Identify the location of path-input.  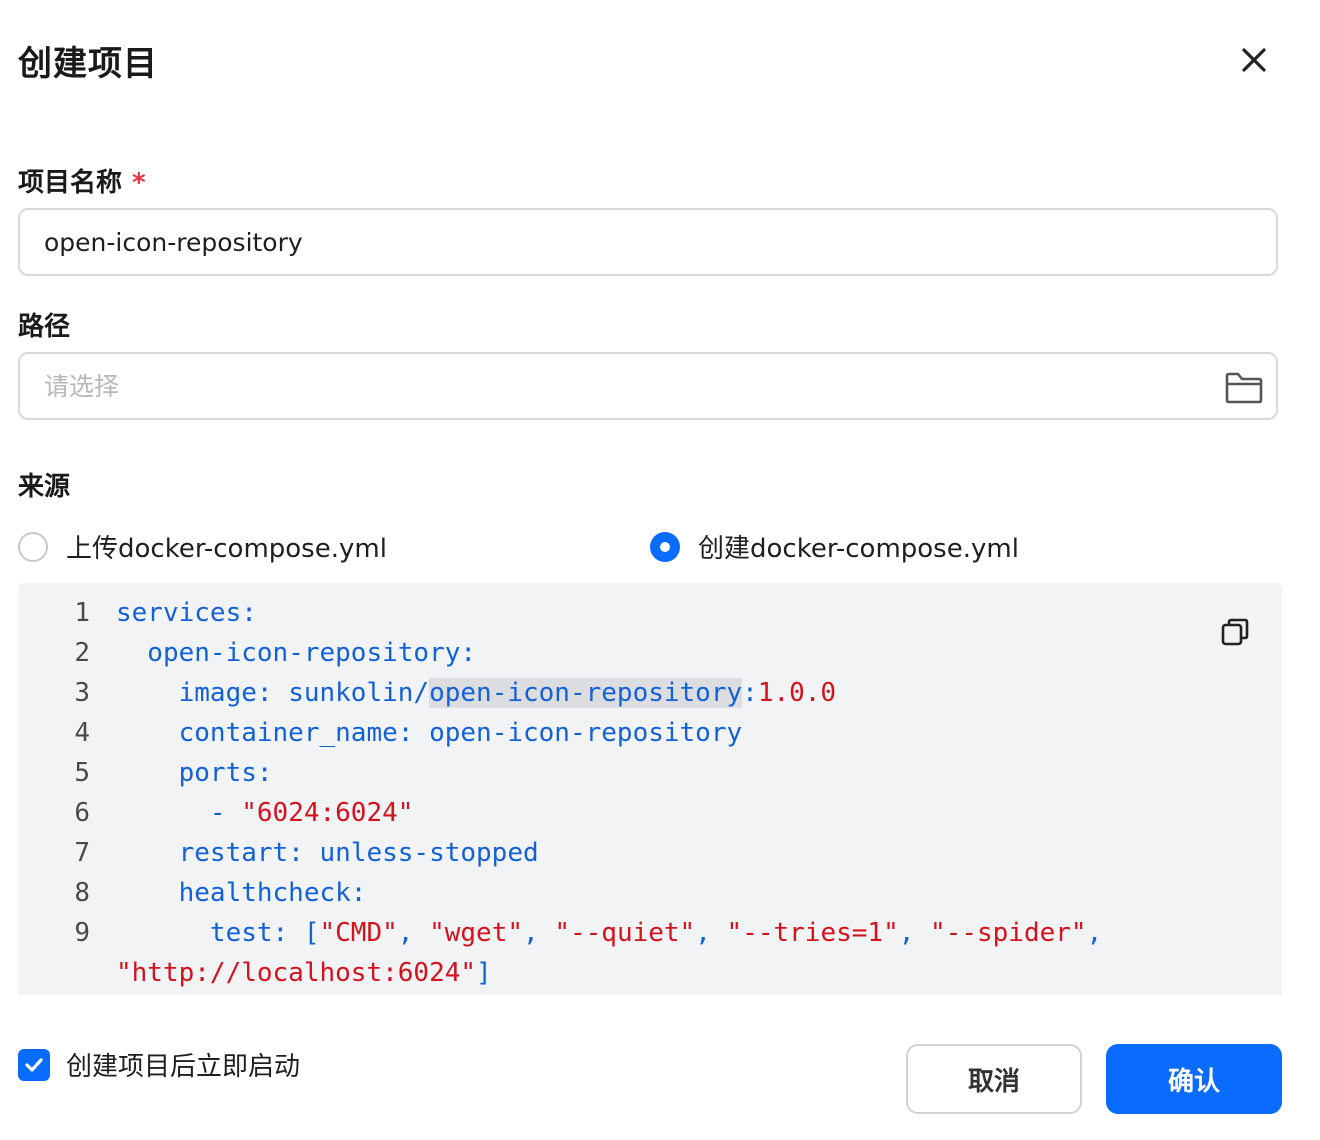
(648, 386).